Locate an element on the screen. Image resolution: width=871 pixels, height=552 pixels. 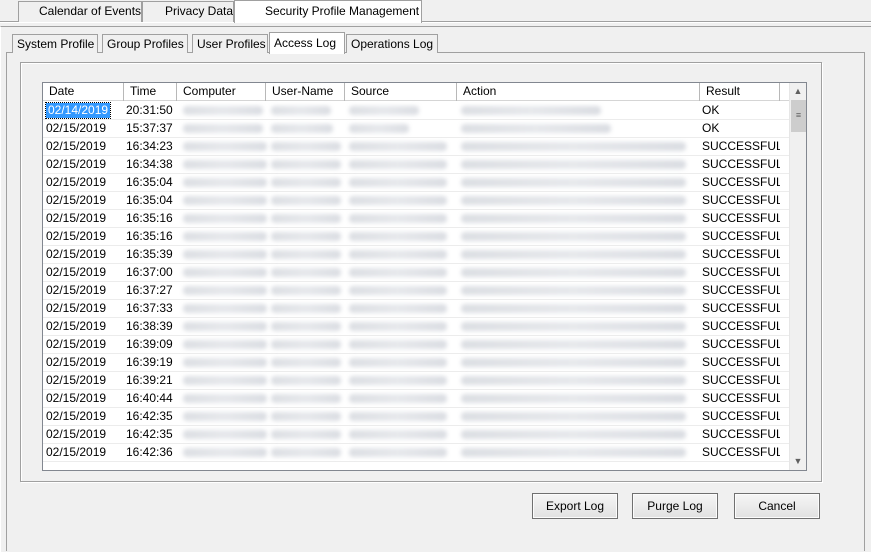
cell-date: 02/14/2019 is located at coordinates (84, 110).